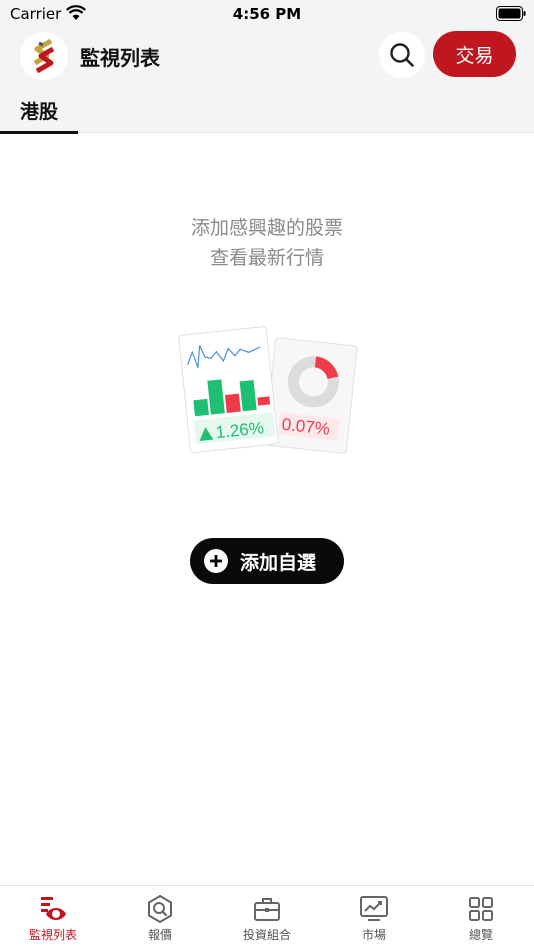 Image resolution: width=534 pixels, height=950 pixels. I want to click on logo-icon, so click(44, 56).